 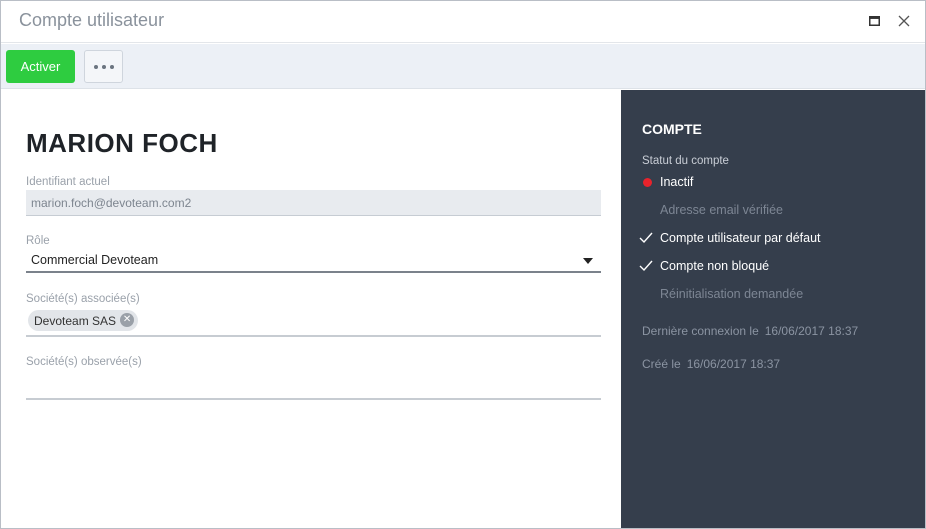 I want to click on created-row: Créé le 16/06/2017 18:37, so click(x=711, y=364).